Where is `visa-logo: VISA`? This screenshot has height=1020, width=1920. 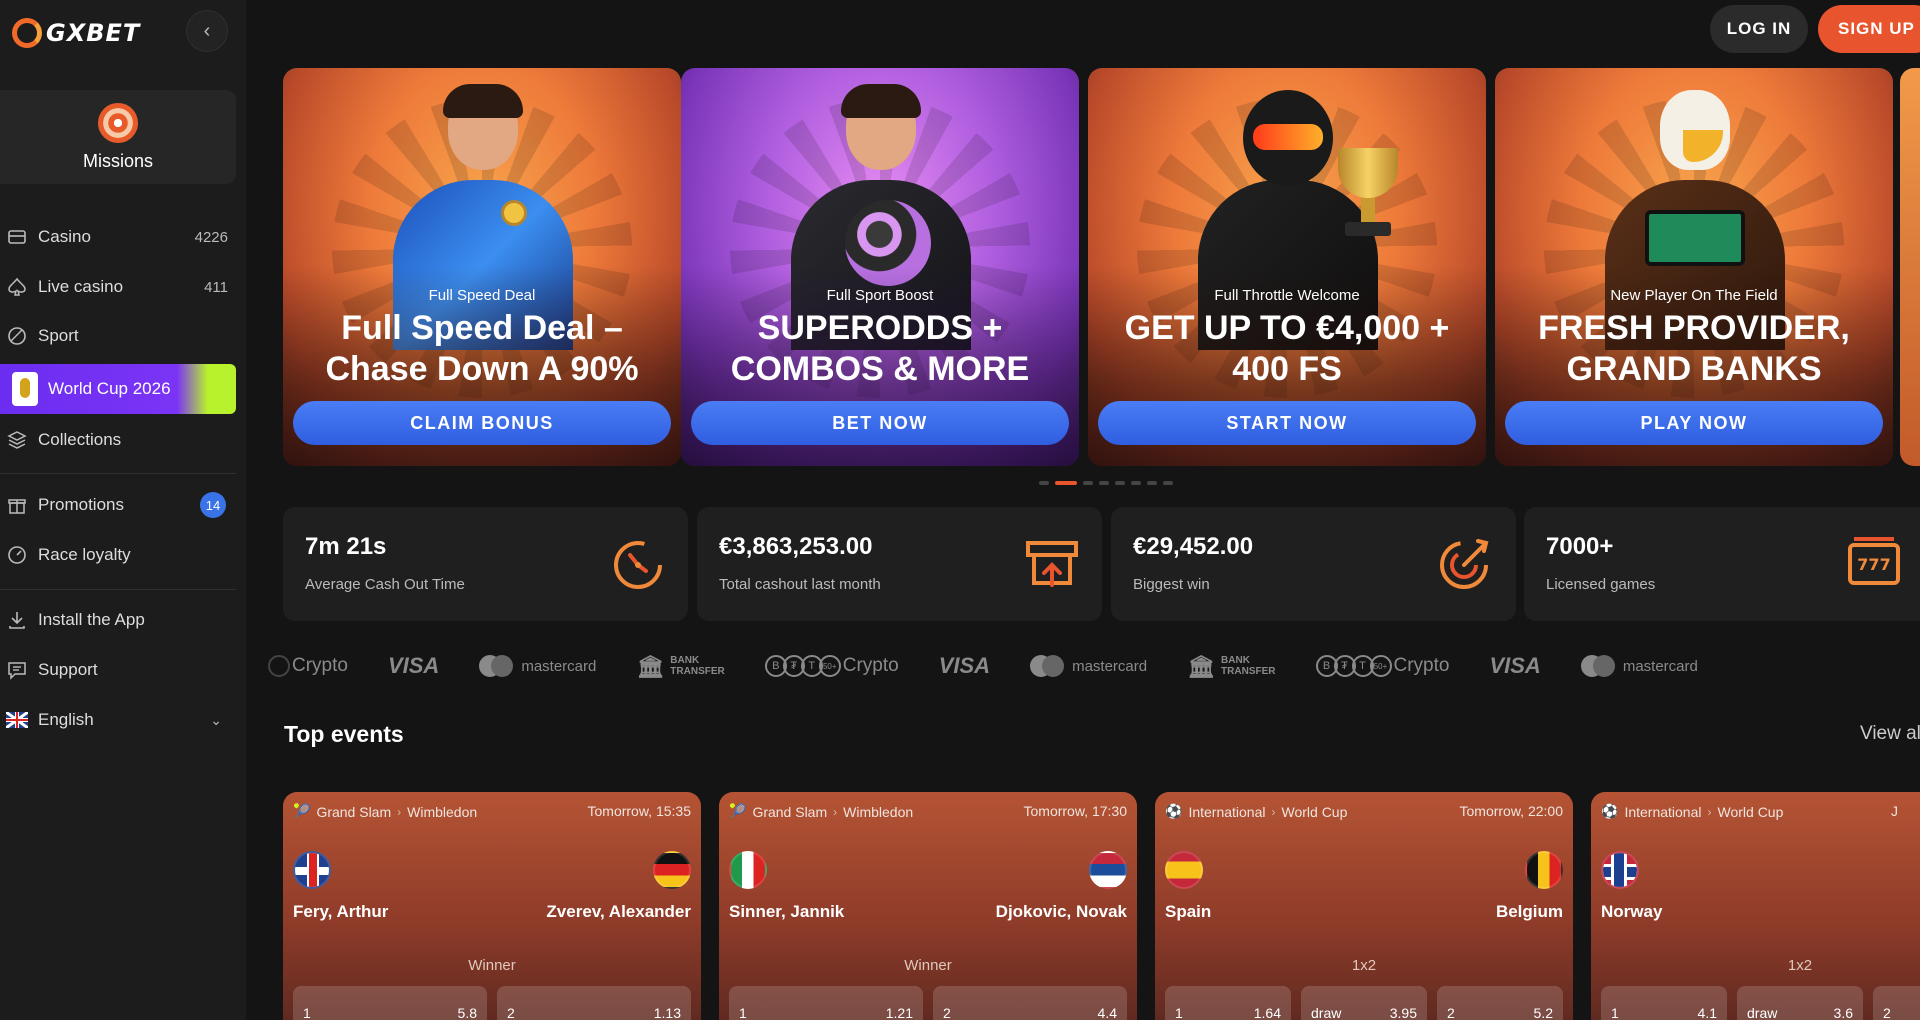
visa-logo: VISA is located at coordinates (413, 665).